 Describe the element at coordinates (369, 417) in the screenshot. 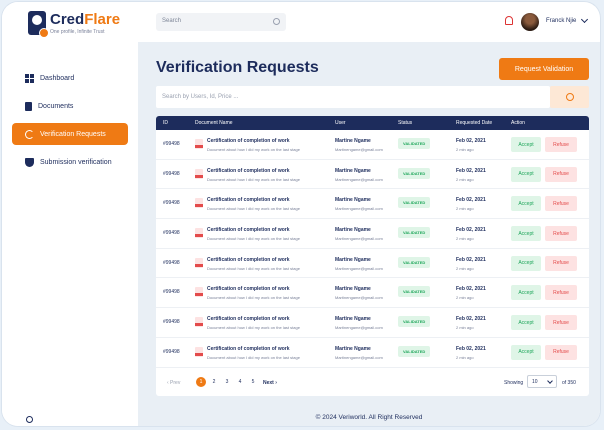

I see `footer-copyright: © 2024 Veriworld. All Right Reserved` at that location.